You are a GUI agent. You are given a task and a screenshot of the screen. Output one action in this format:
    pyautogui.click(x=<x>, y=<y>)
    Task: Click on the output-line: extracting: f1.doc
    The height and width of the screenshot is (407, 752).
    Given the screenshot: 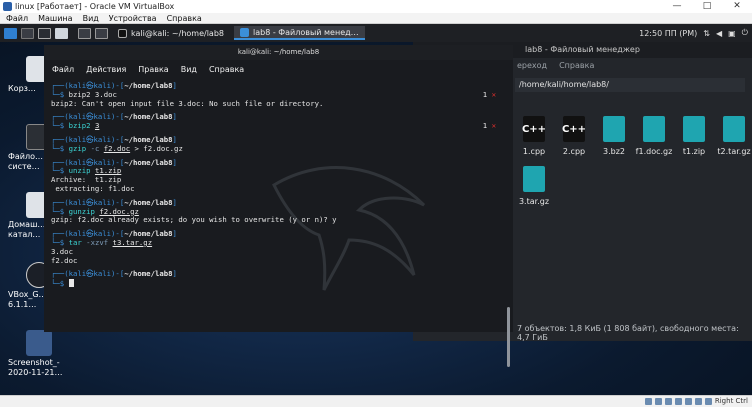 What is the action you would take?
    pyautogui.click(x=93, y=188)
    